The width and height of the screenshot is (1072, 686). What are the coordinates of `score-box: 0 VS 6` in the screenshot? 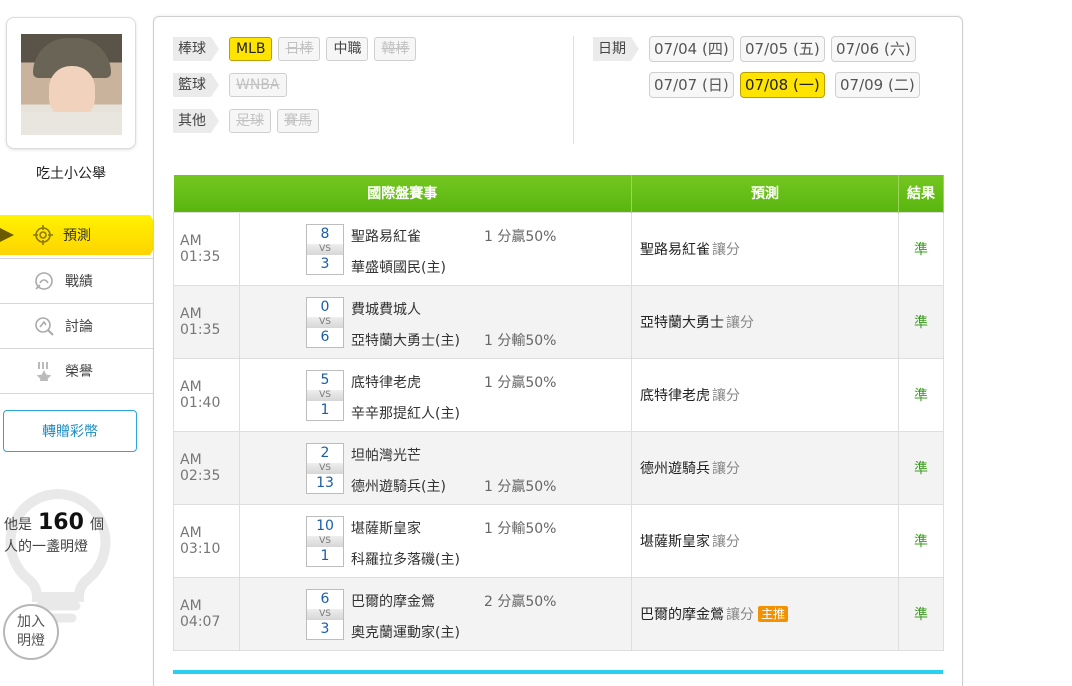 It's located at (325, 322).